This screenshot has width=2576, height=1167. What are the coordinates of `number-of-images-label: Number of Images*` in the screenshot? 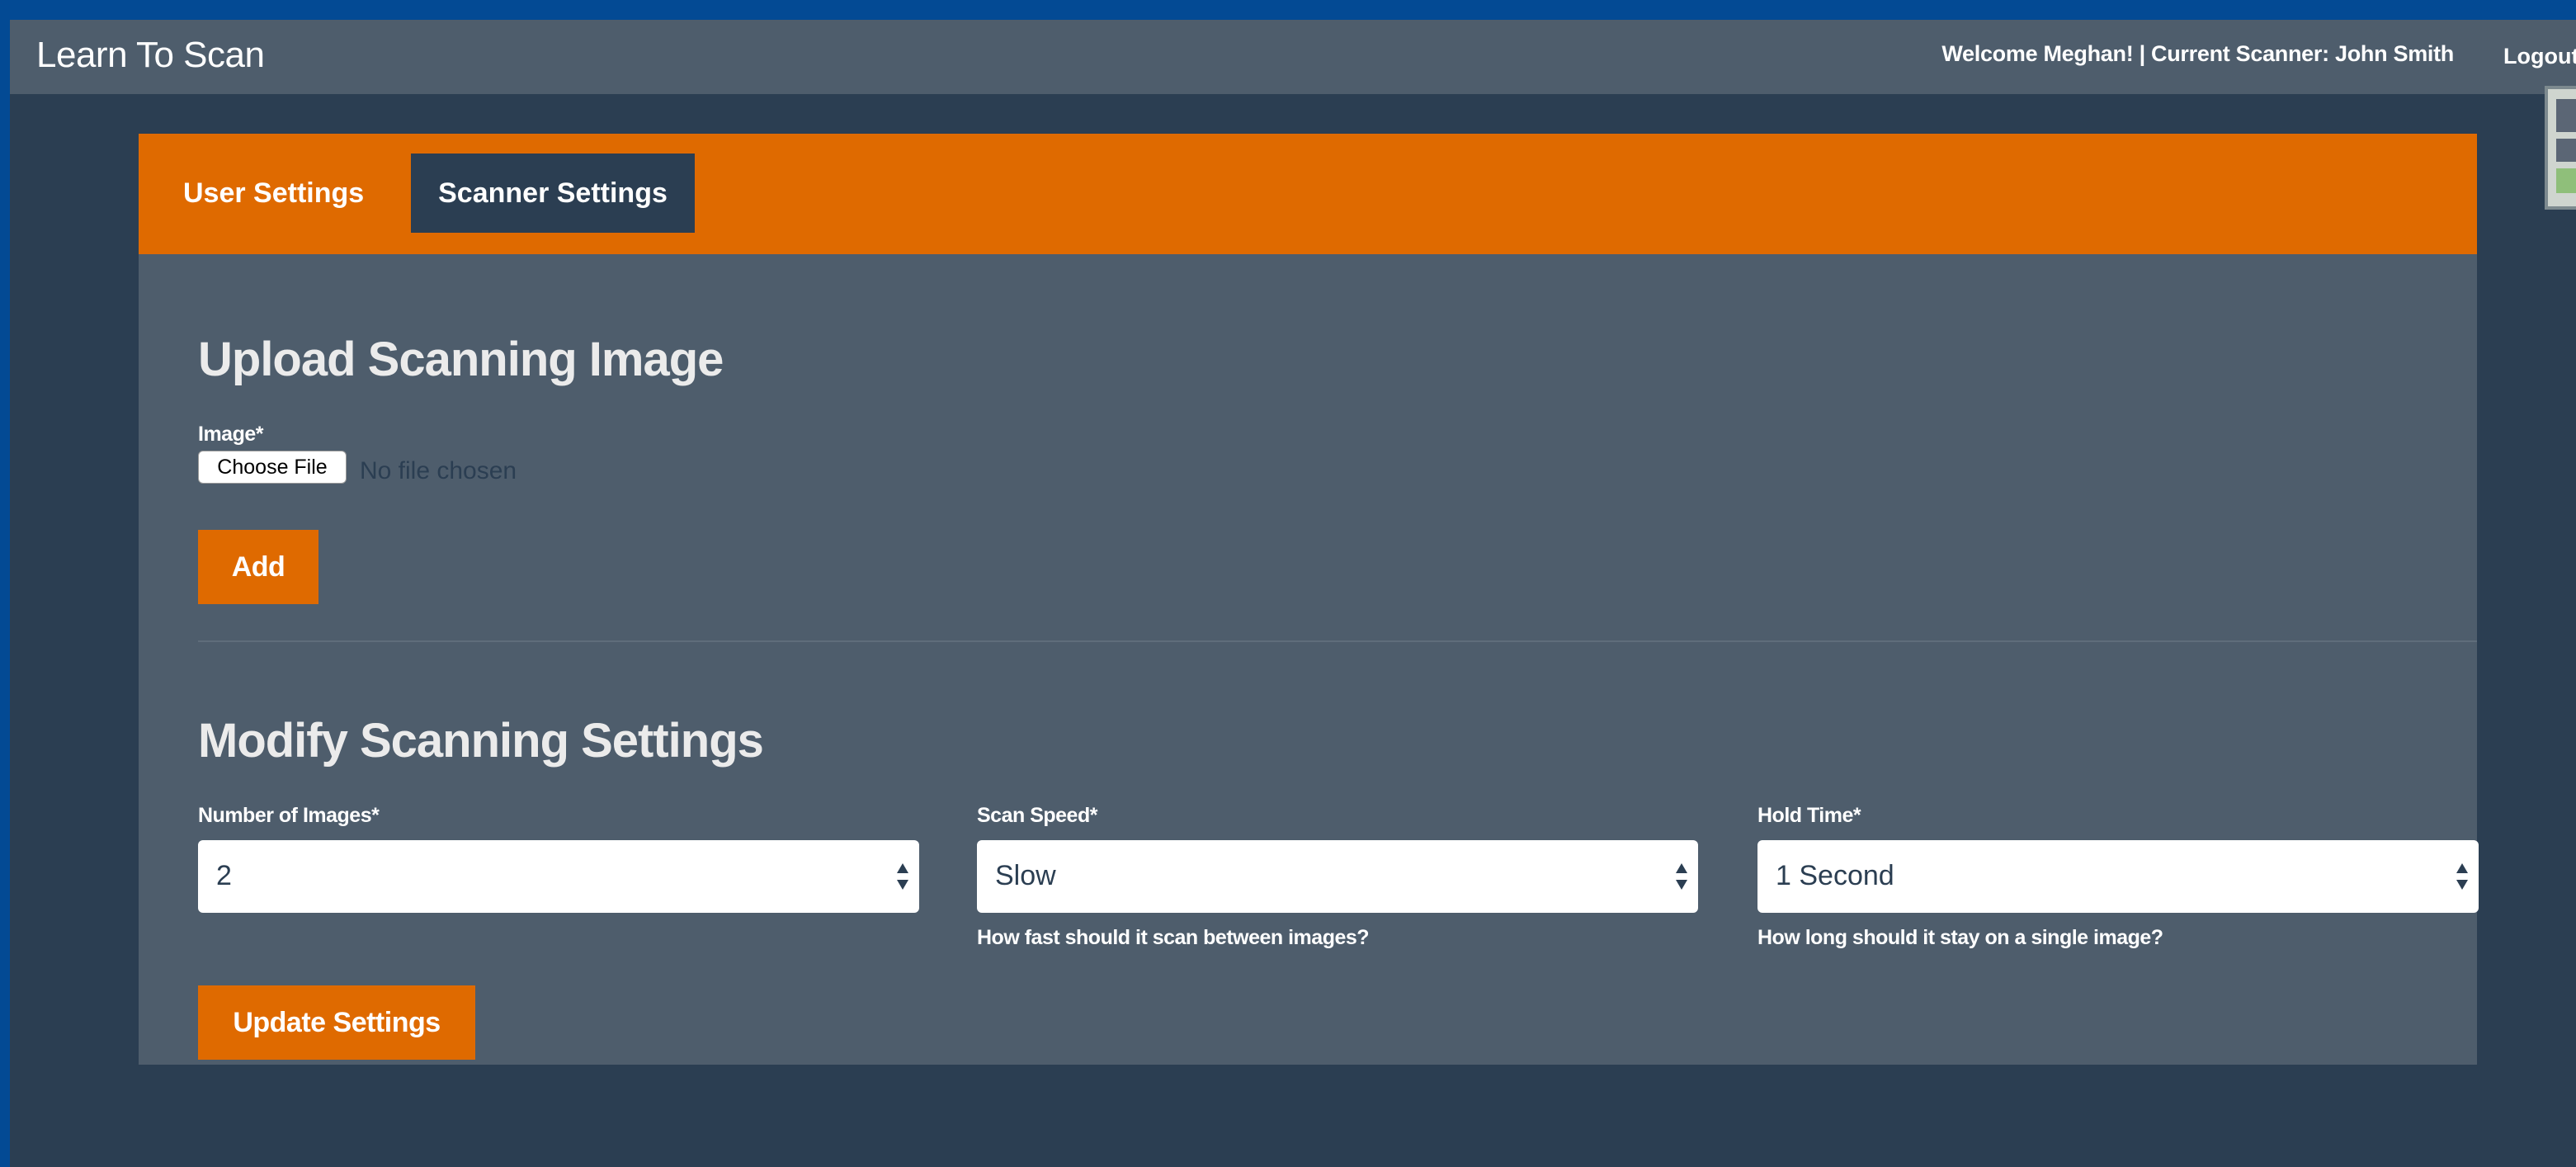 It's located at (289, 815).